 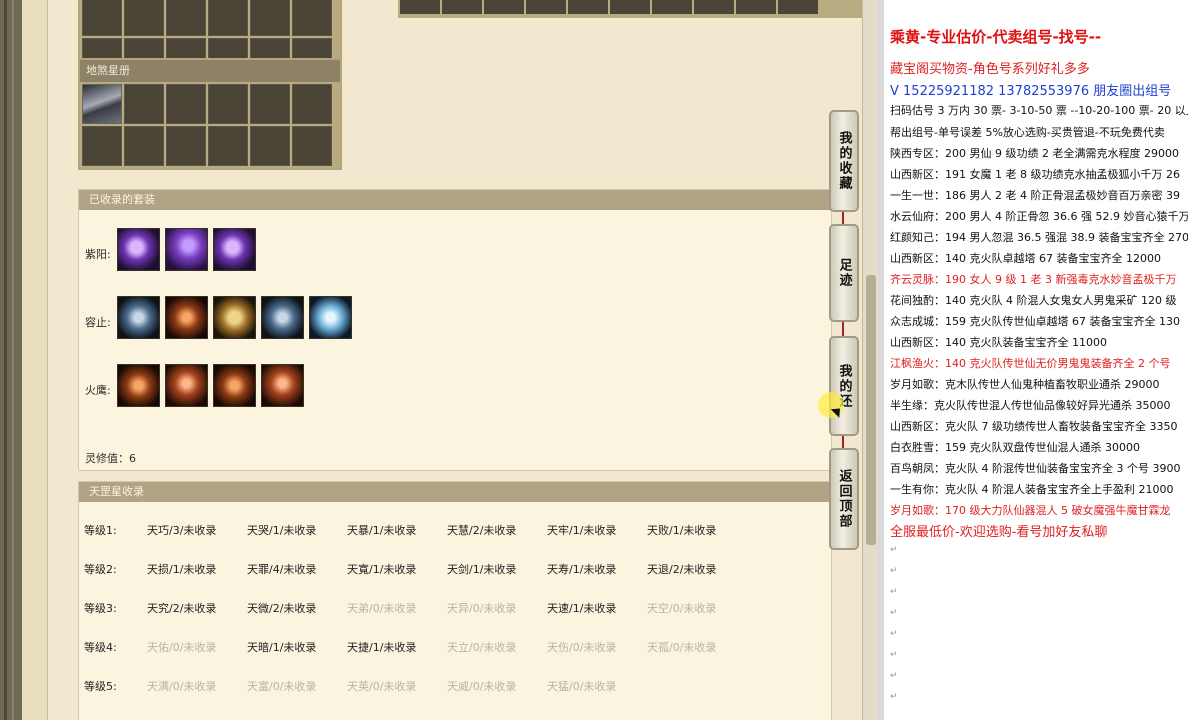 I want to click on star-entry: 天满/0/未收录, so click(x=181, y=686).